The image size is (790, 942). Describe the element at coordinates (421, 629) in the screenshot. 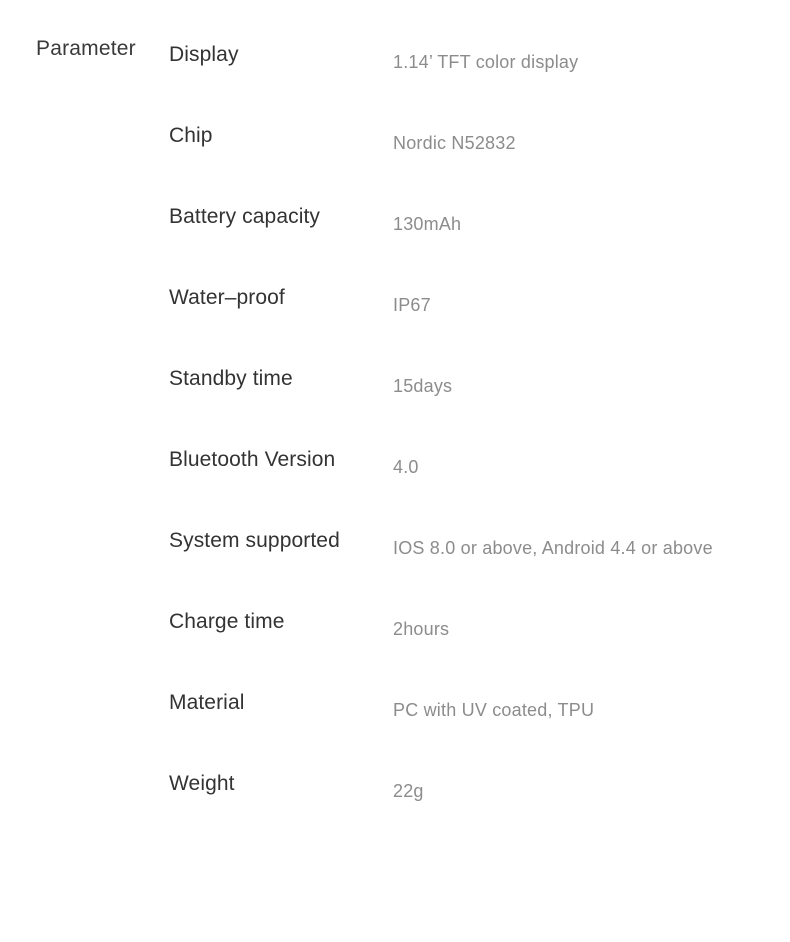

I see `spec-value: 2hours` at that location.